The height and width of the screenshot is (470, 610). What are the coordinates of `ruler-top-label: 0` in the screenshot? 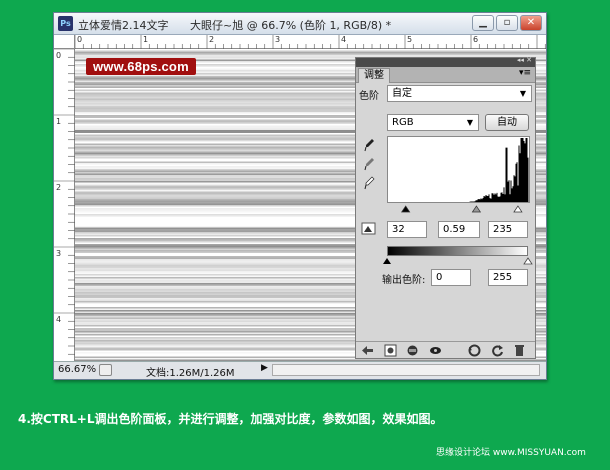 It's located at (80, 39).